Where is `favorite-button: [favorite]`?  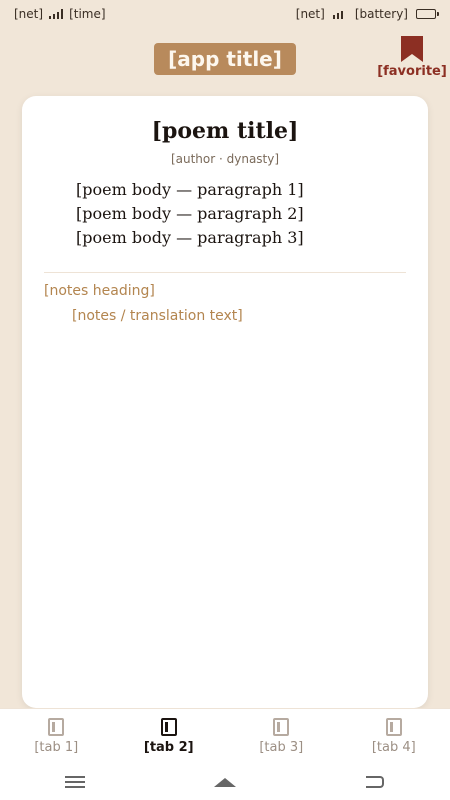
favorite-button: [favorite] is located at coordinates (412, 57).